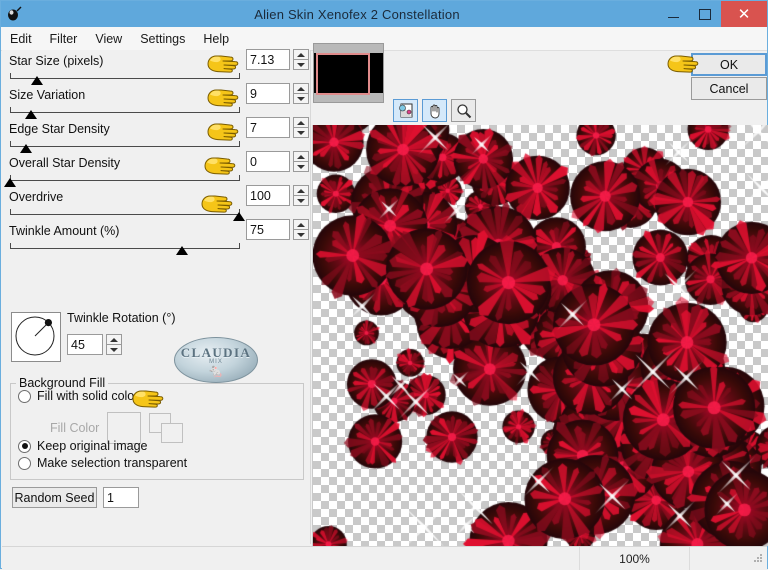 This screenshot has height=570, width=768. Describe the element at coordinates (36, 337) in the screenshot. I see `twinkle-rotation-dial` at that location.